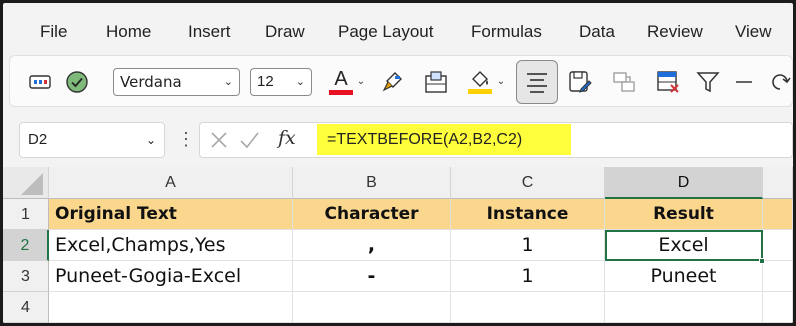 The height and width of the screenshot is (326, 796). Describe the element at coordinates (285, 32) in the screenshot. I see `menu-draw: Draw` at that location.